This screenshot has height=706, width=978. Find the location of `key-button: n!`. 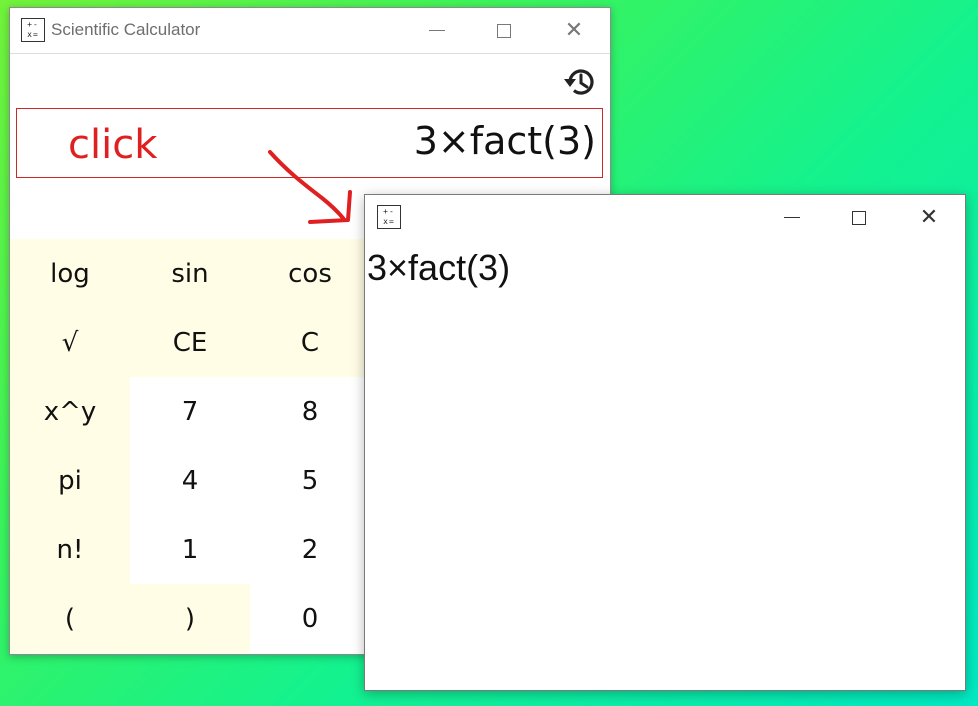

key-button: n! is located at coordinates (70, 549).